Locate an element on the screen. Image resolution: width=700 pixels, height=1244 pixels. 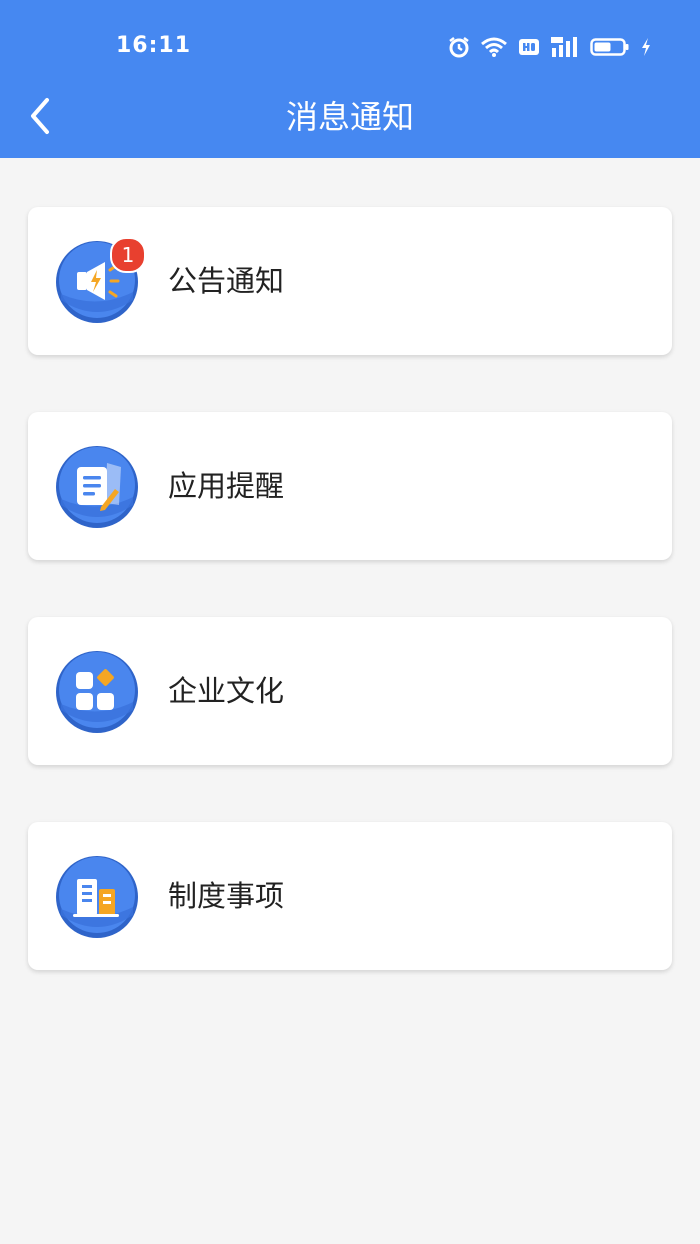
wifi-icon is located at coordinates (494, 47).